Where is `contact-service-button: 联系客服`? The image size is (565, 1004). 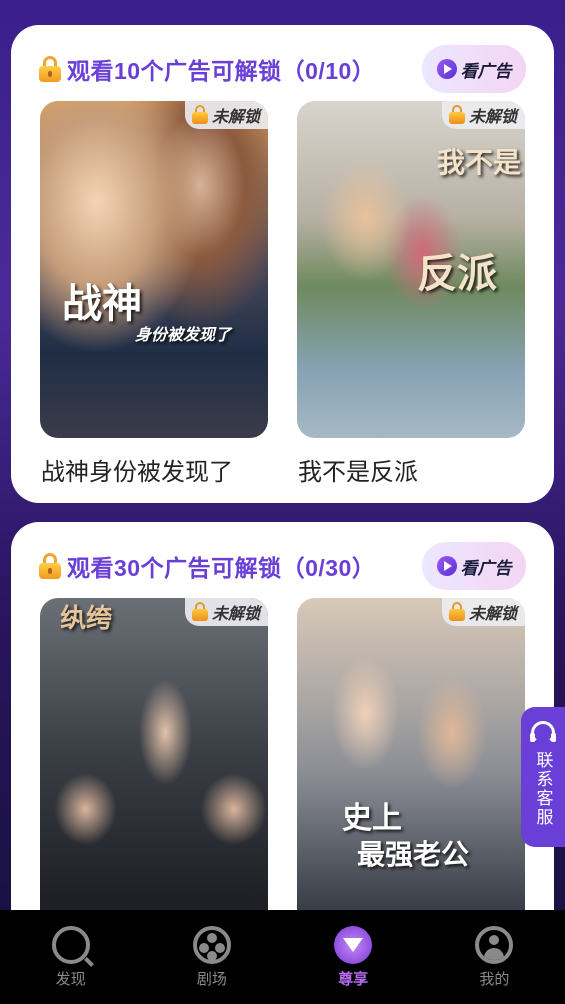 contact-service-button: 联系客服 is located at coordinates (543, 777).